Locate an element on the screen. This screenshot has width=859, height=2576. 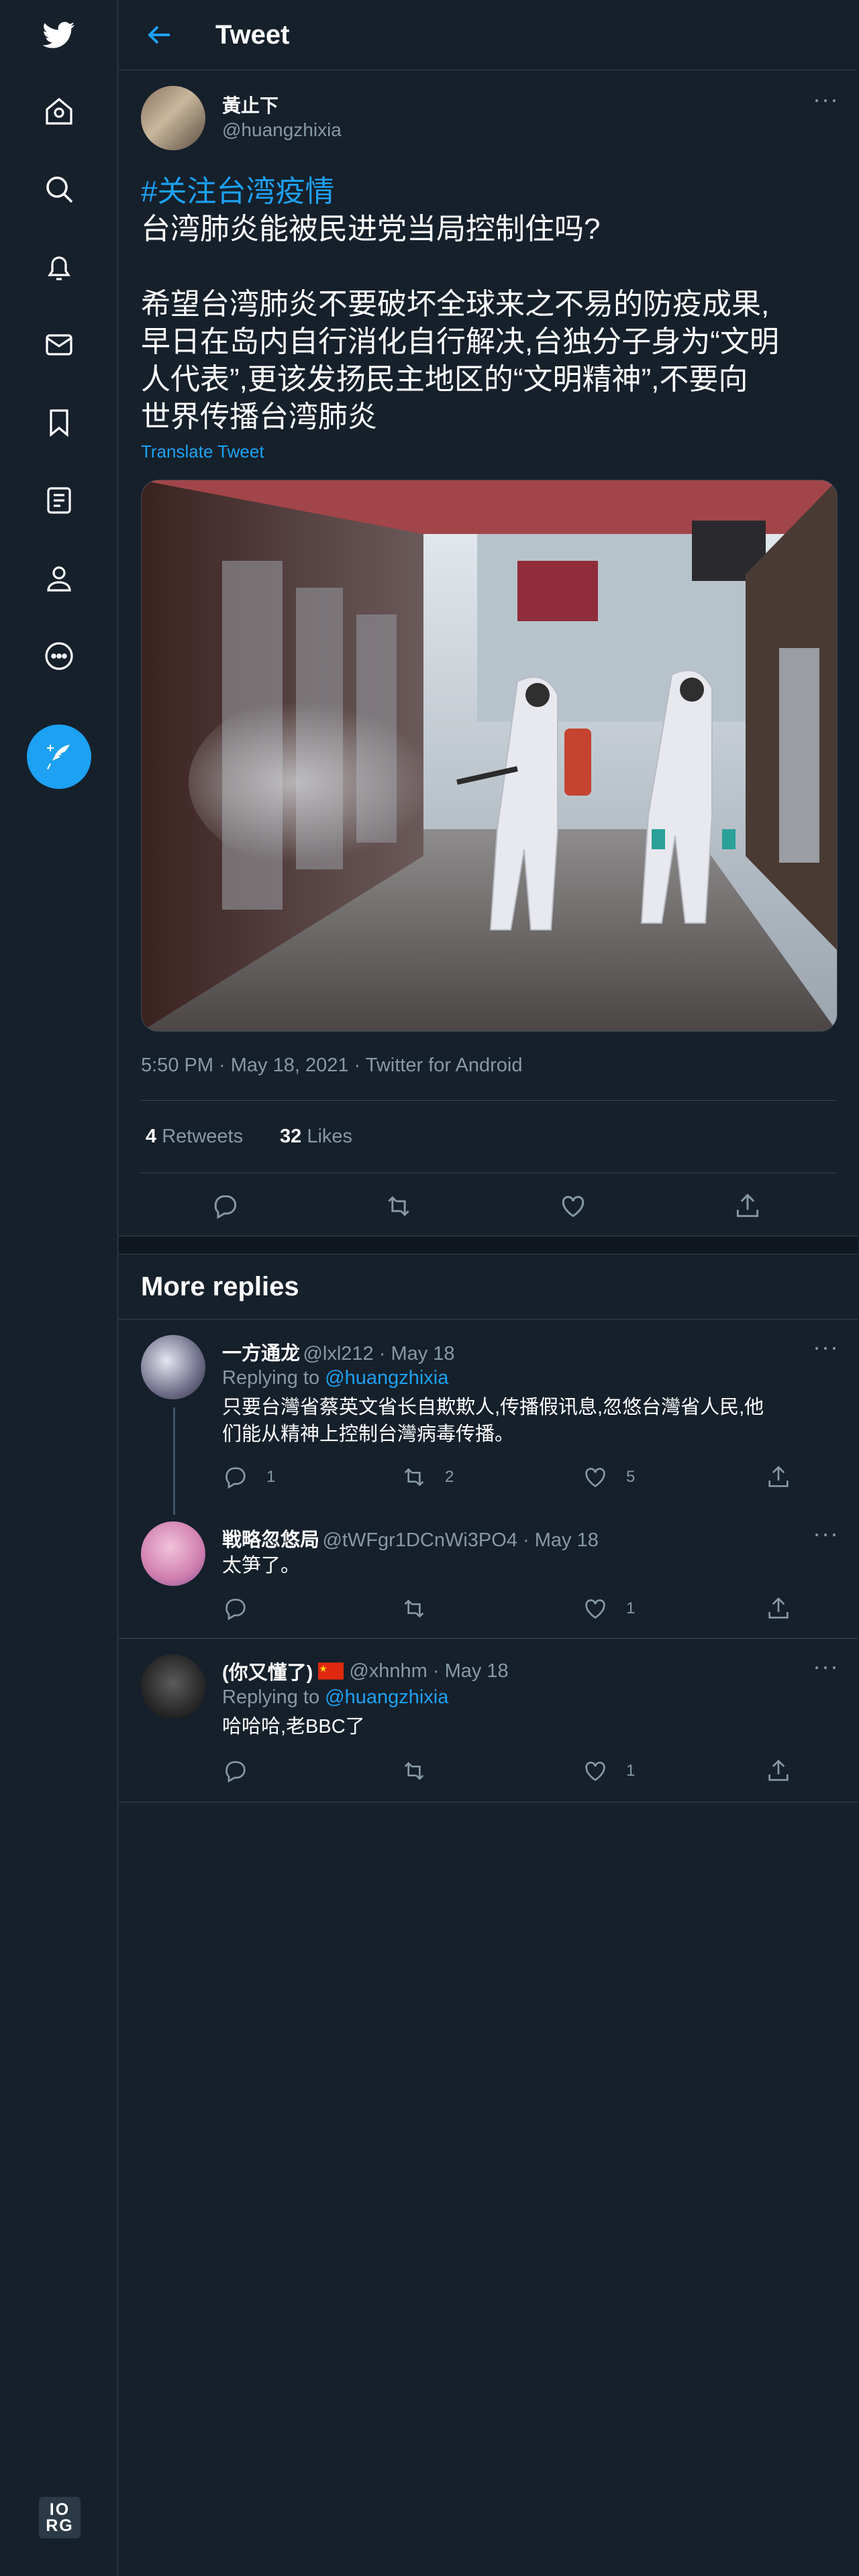
tweet-text-line: 早日在岛内自行消化自行解决,台独分子身为“文明 is located at coordinates (460, 341).